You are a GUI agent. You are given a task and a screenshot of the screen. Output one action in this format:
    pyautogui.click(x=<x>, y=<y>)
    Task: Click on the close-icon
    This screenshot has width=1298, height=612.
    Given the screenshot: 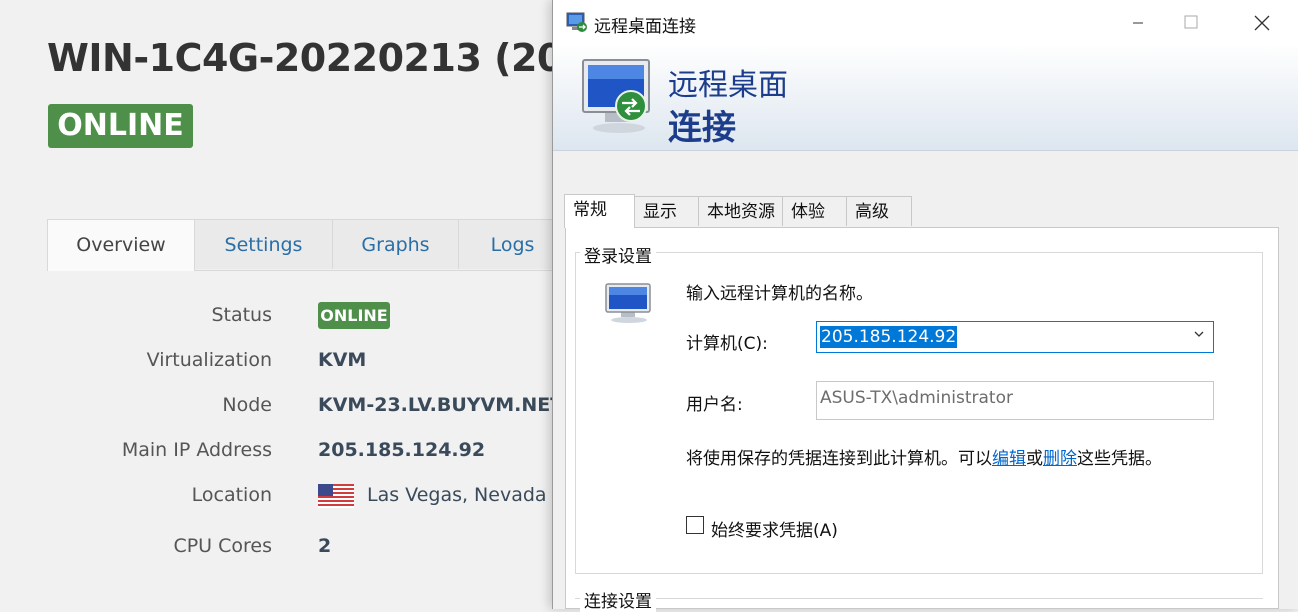 What is the action you would take?
    pyautogui.click(x=1262, y=23)
    